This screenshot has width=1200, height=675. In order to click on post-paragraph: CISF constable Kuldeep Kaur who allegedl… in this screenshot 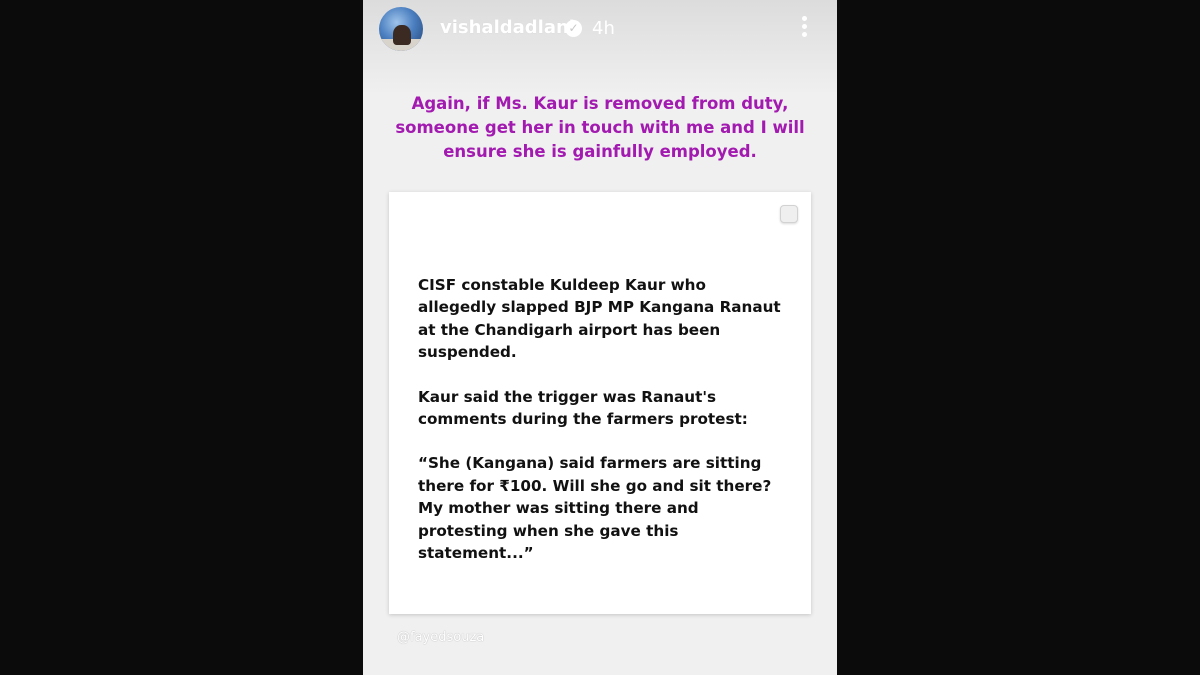, I will do `click(599, 319)`.